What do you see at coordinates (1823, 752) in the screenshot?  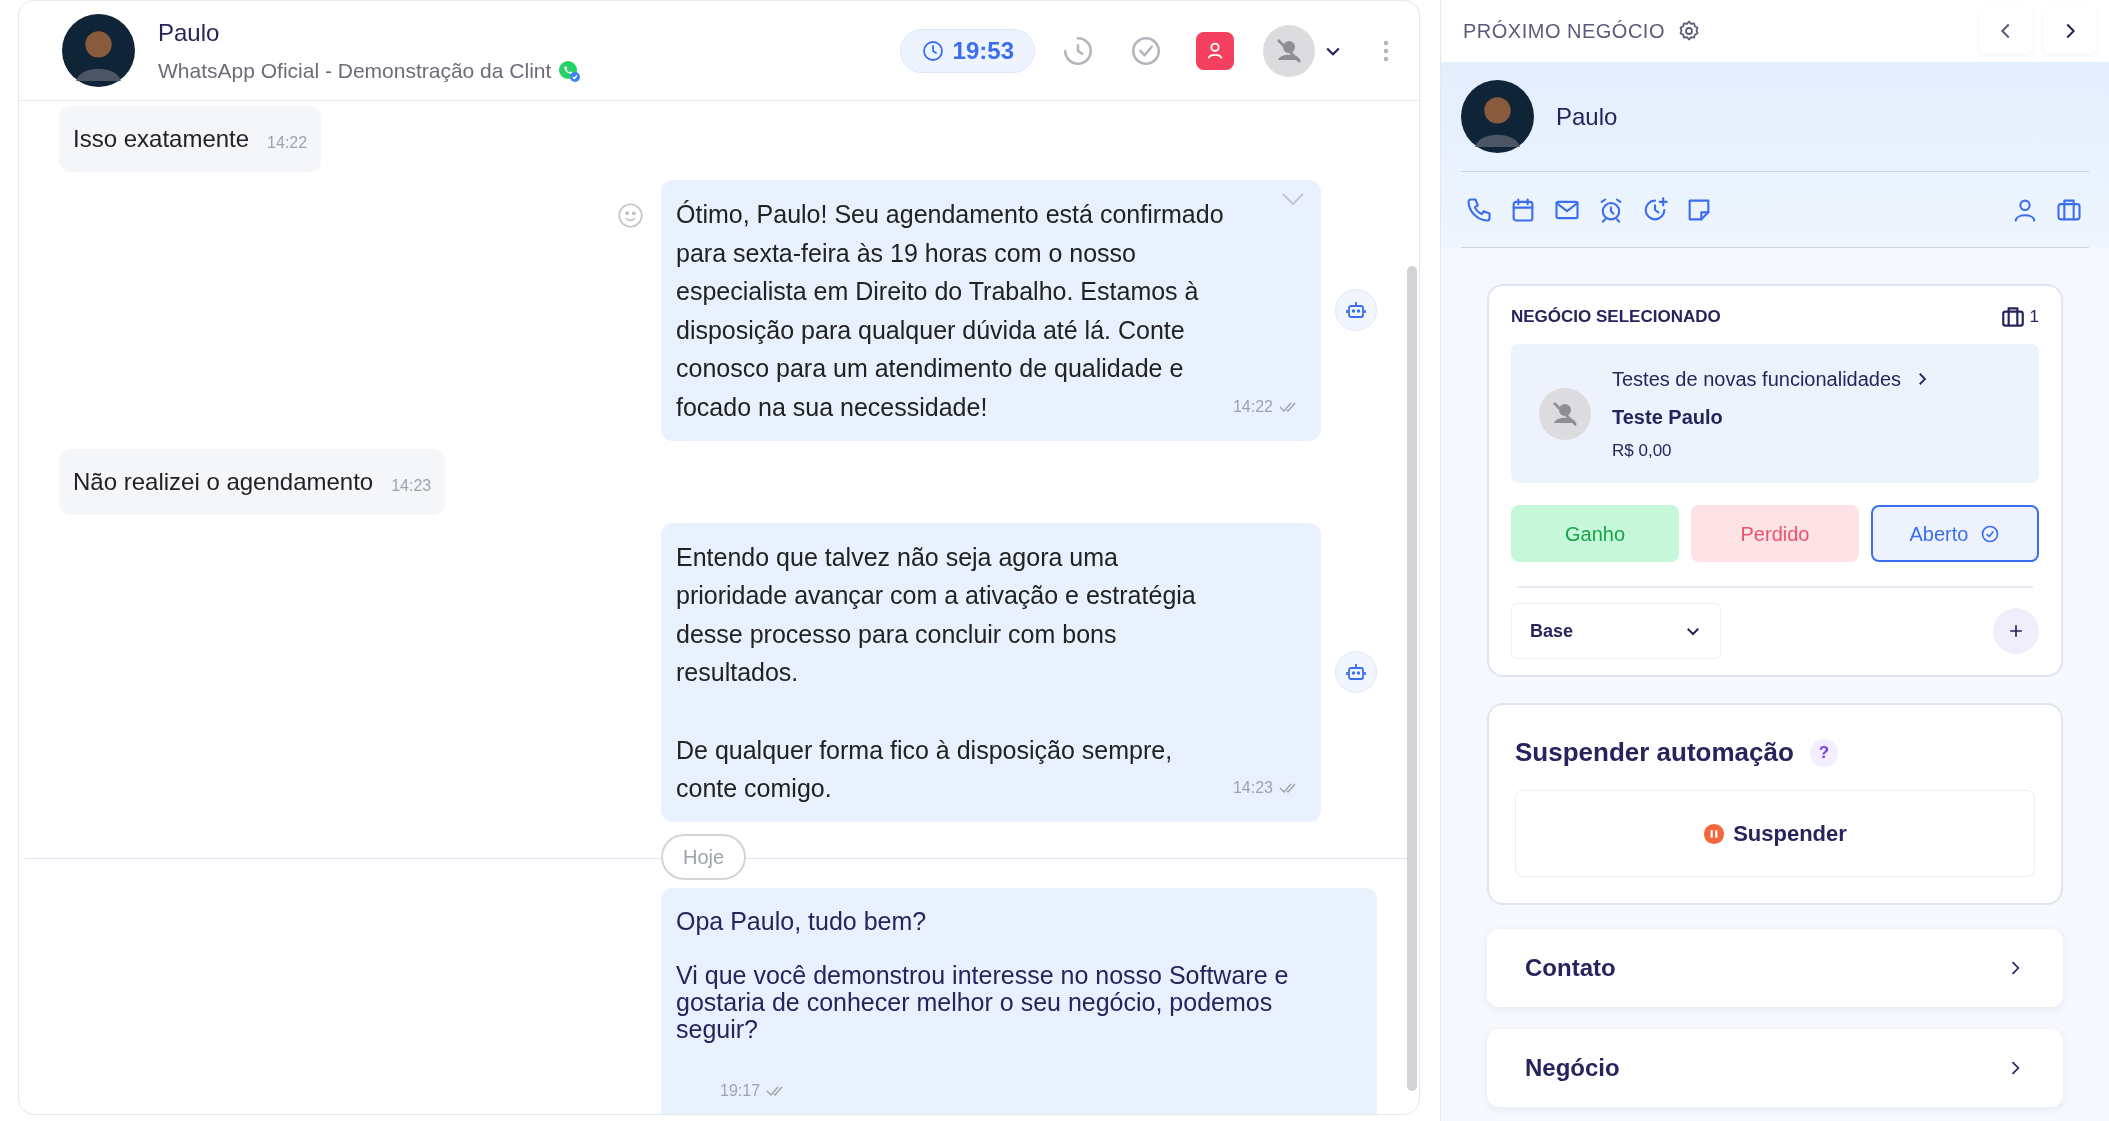 I see `help-icon: ?` at bounding box center [1823, 752].